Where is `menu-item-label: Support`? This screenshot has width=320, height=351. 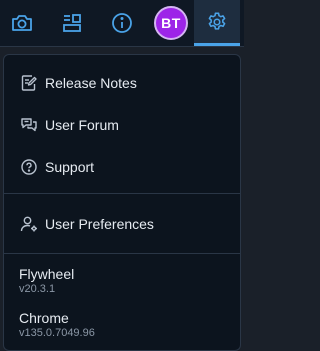 menu-item-label: Support is located at coordinates (70, 167).